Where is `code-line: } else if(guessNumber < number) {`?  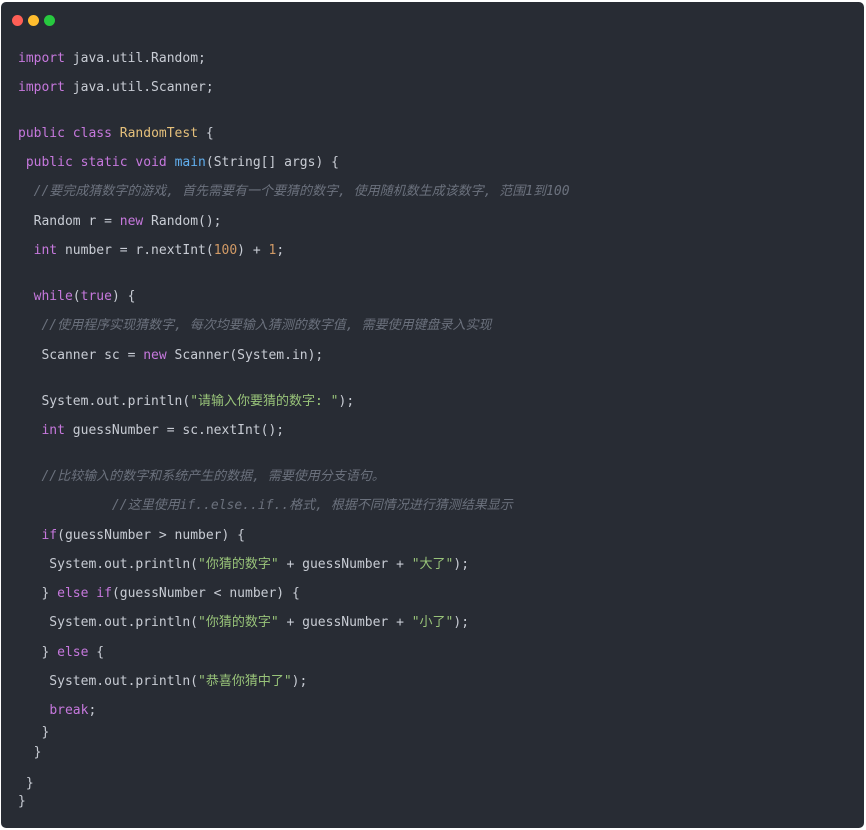 code-line: } else if(guessNumber < number) { is located at coordinates (159, 594).